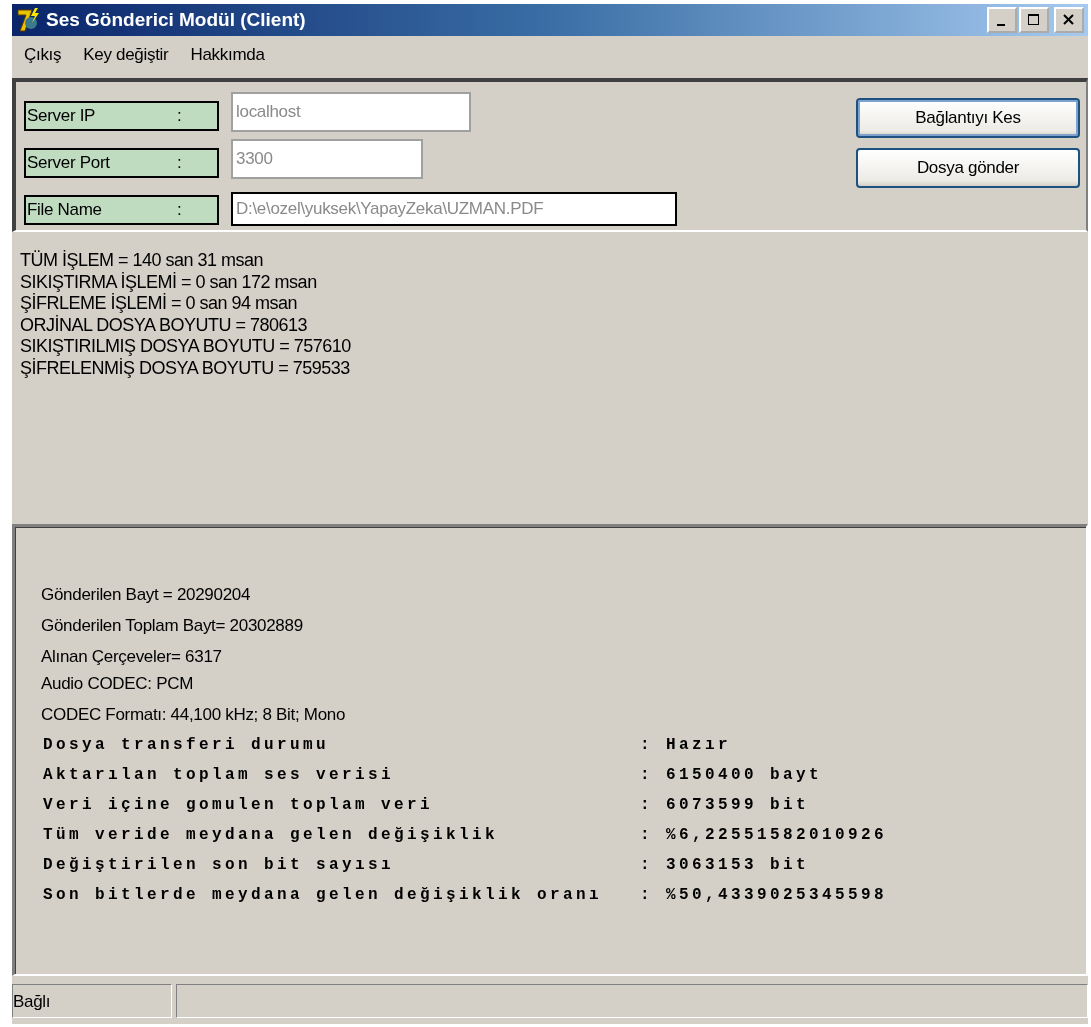 This screenshot has height=1027, width=1091. Describe the element at coordinates (92, 1001) in the screenshot. I see `status-text: Bağlı` at that location.